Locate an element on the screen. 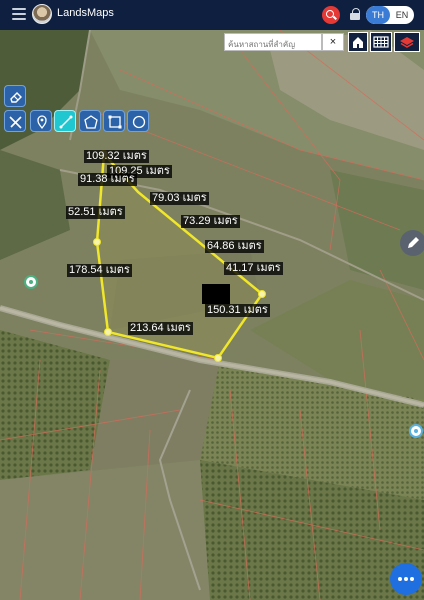 This screenshot has height=600, width=424. layers-button is located at coordinates (407, 42).